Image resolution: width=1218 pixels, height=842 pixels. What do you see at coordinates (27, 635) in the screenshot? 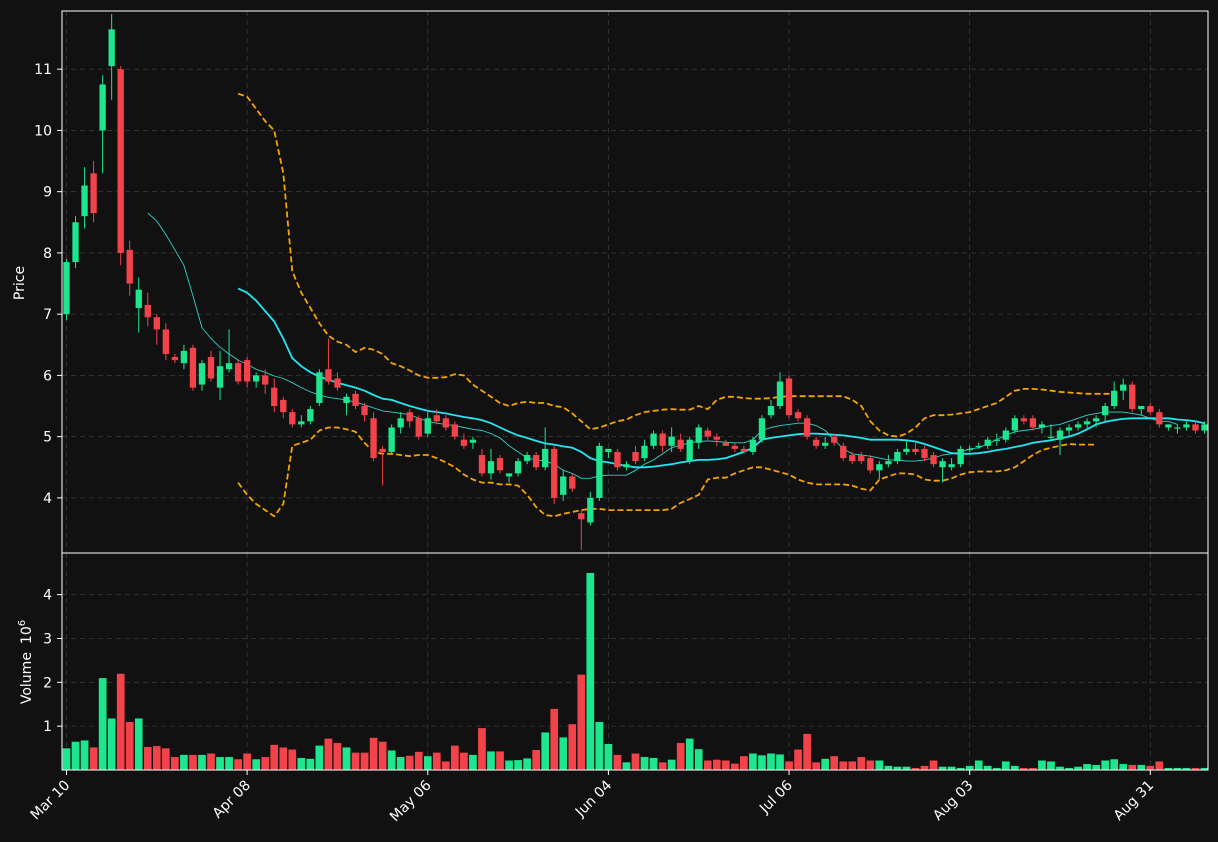
I see `volume-axis-label-unit: 10` at bounding box center [27, 635].